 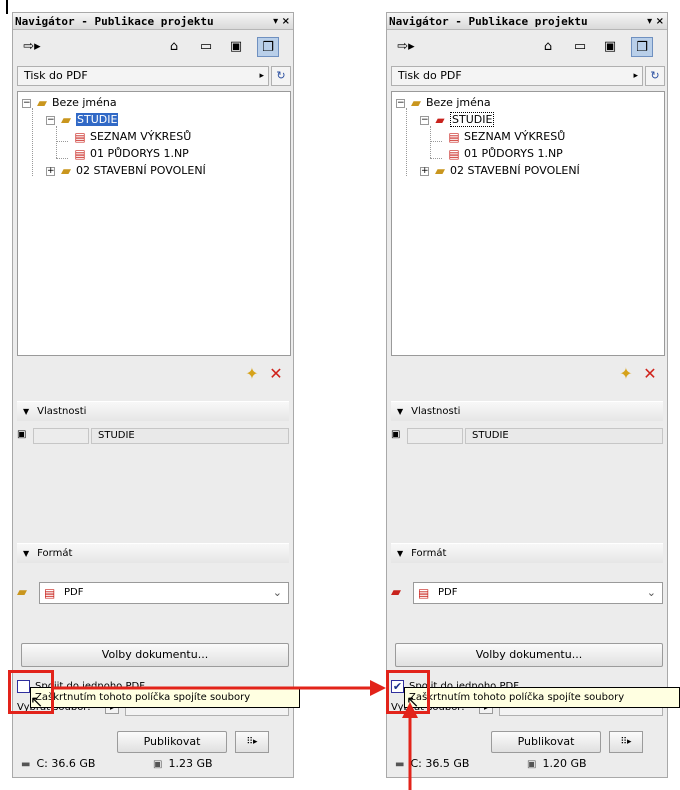 I want to click on disk-status: ▬ C: 36.6 GB, so click(x=58, y=764).